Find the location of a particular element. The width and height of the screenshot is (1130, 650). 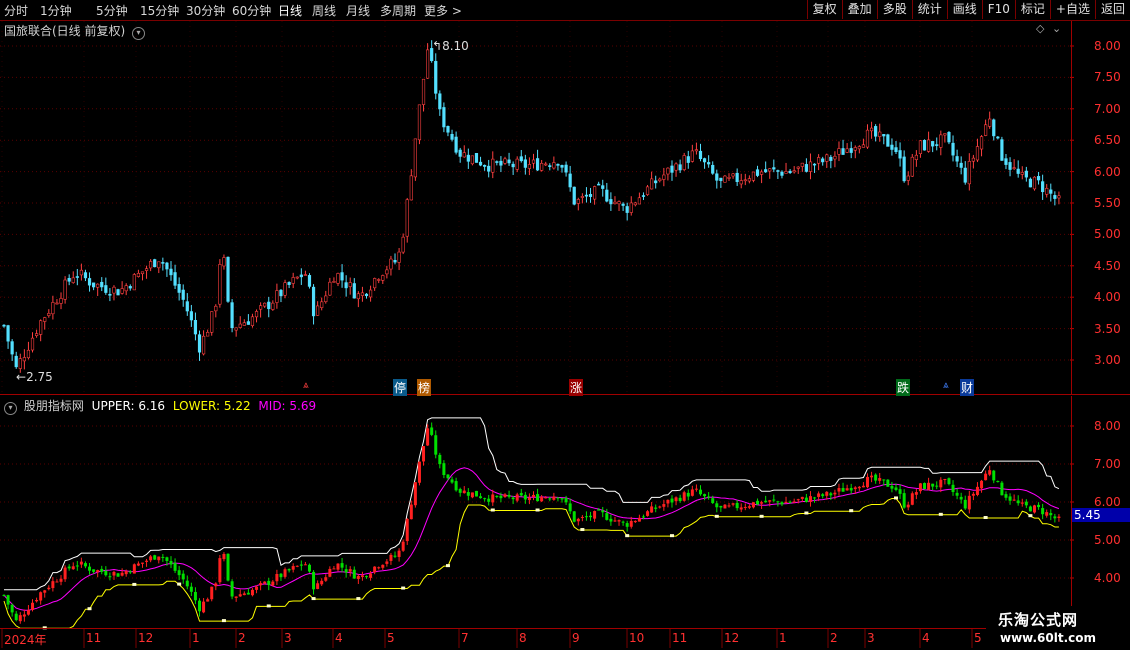

time-axis-label: 4 is located at coordinates (339, 638).